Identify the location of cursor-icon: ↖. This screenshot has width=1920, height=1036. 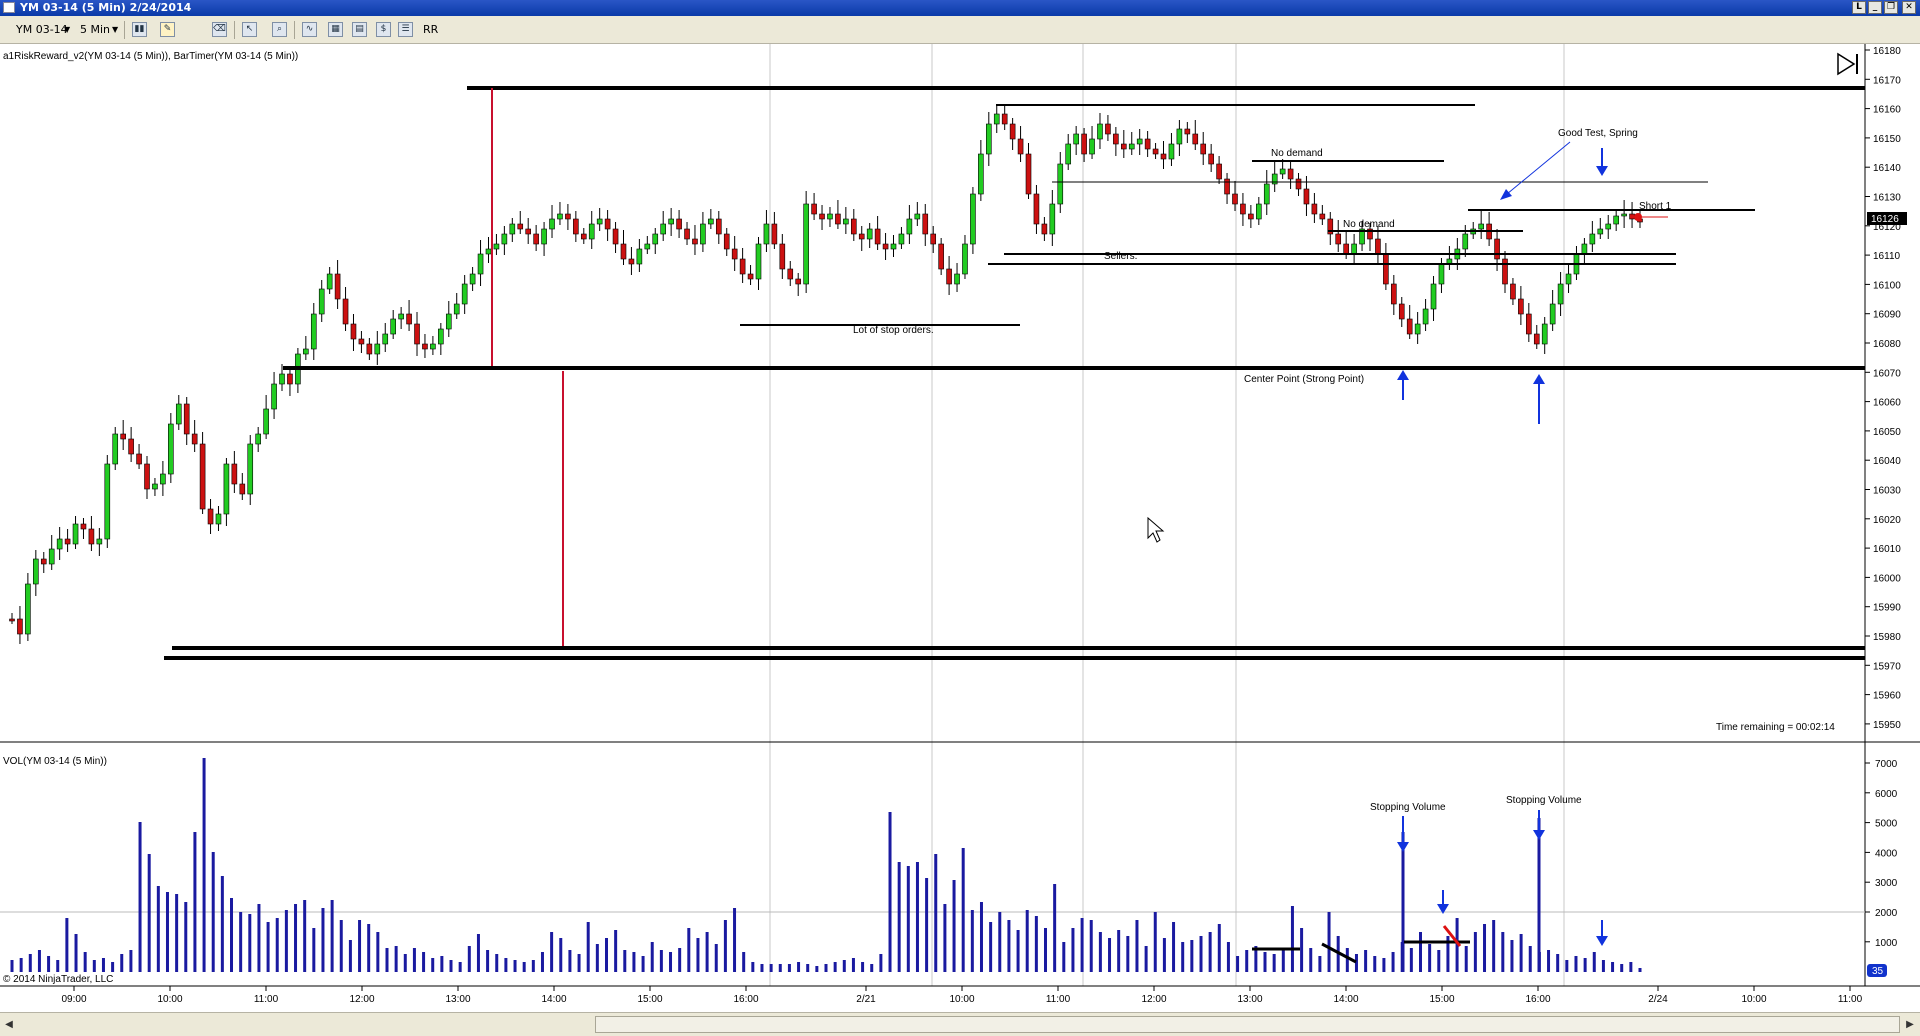
(249, 29).